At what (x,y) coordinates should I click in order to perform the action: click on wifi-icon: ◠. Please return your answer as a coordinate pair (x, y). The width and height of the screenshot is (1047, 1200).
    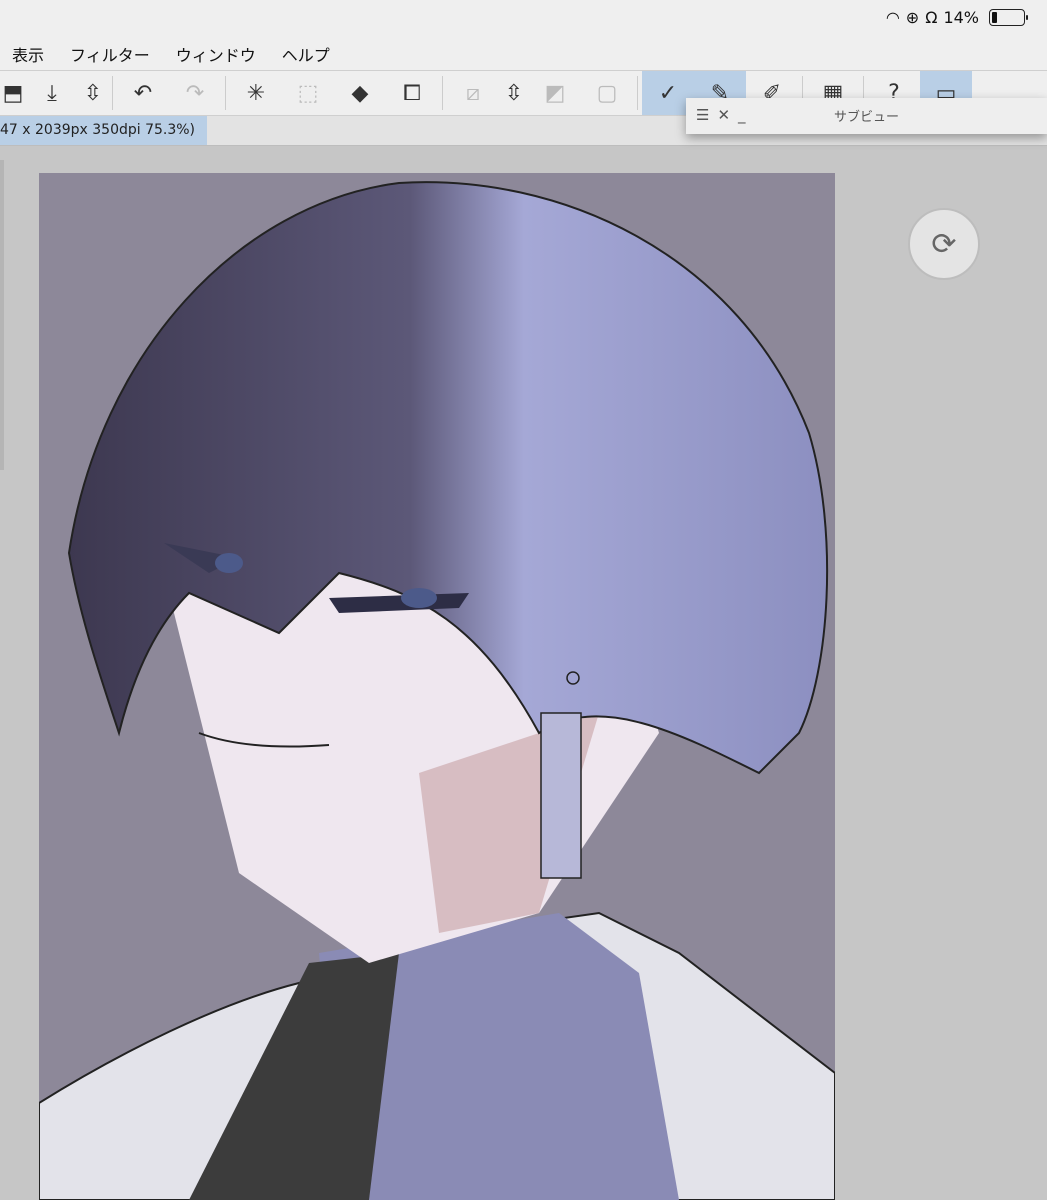
    Looking at the image, I should click on (892, 17).